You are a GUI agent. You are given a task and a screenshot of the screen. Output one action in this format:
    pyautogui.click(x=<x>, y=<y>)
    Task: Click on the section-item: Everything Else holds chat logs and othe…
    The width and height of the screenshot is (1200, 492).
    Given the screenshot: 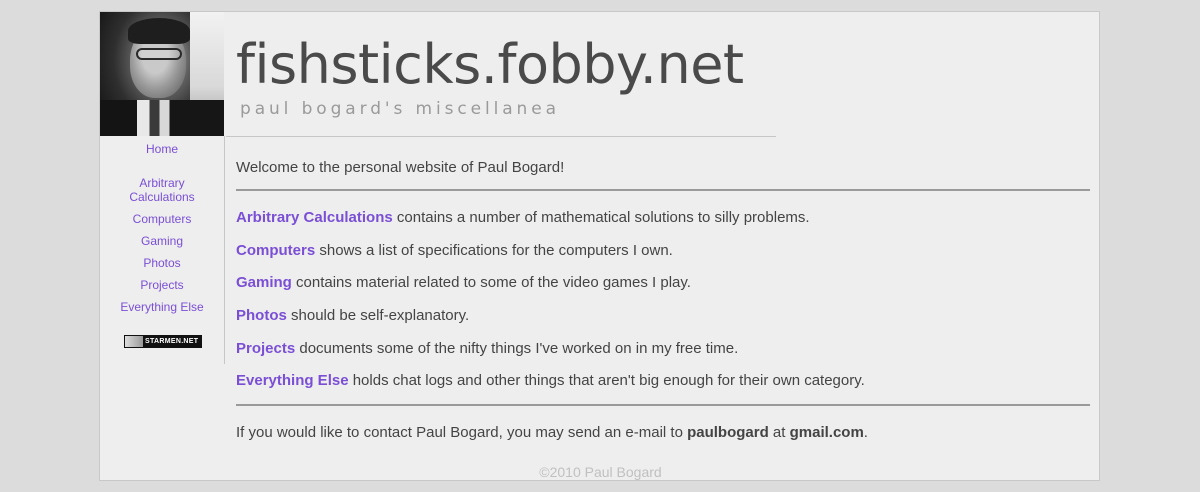 What is the action you would take?
    pyautogui.click(x=550, y=380)
    